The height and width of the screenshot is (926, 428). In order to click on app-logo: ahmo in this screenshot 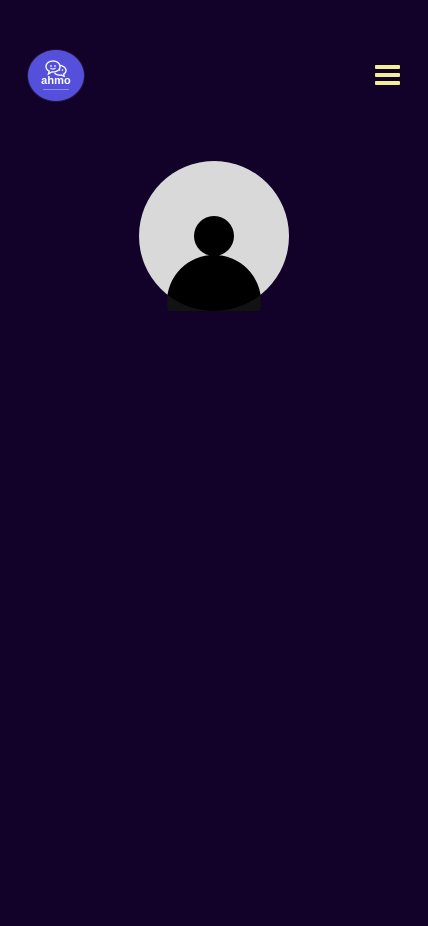, I will do `click(56, 75)`.